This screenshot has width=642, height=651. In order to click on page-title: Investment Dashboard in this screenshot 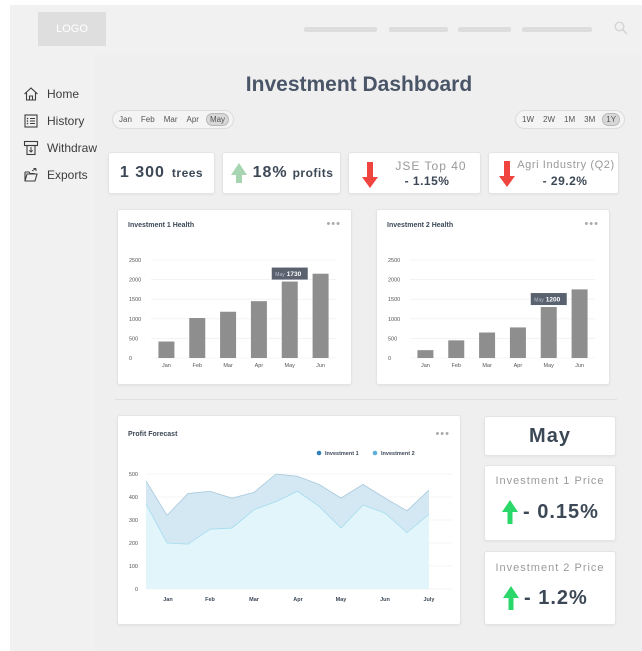, I will do `click(359, 84)`.